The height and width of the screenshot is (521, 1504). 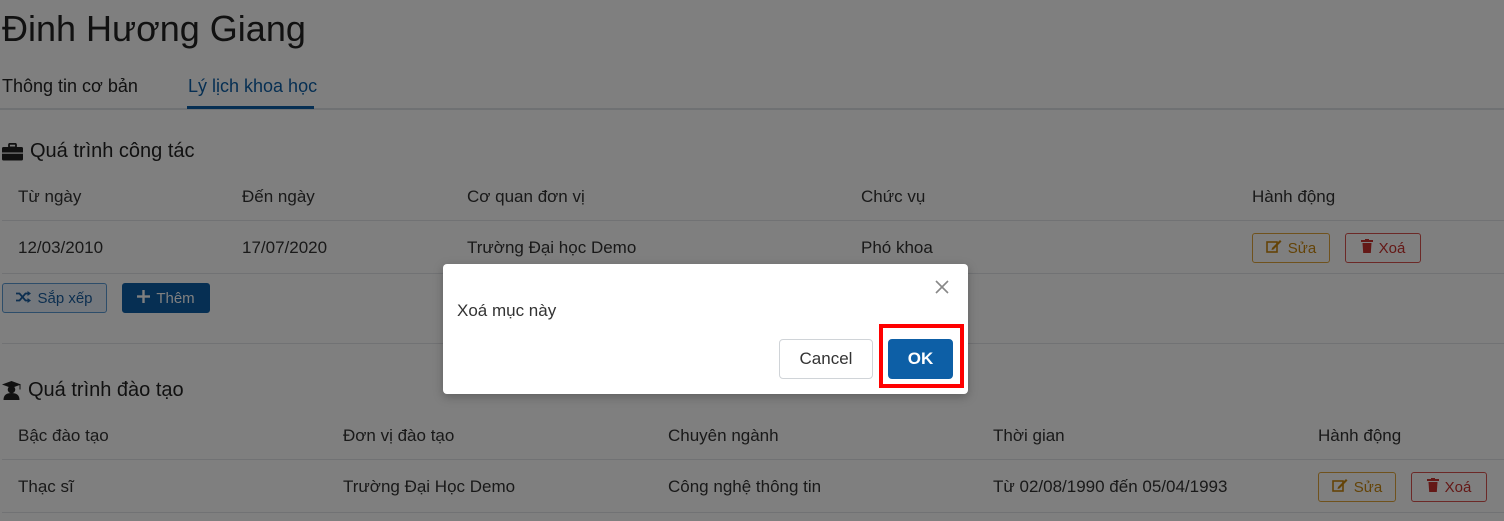 I want to click on ok-button-highlight, so click(x=921, y=356).